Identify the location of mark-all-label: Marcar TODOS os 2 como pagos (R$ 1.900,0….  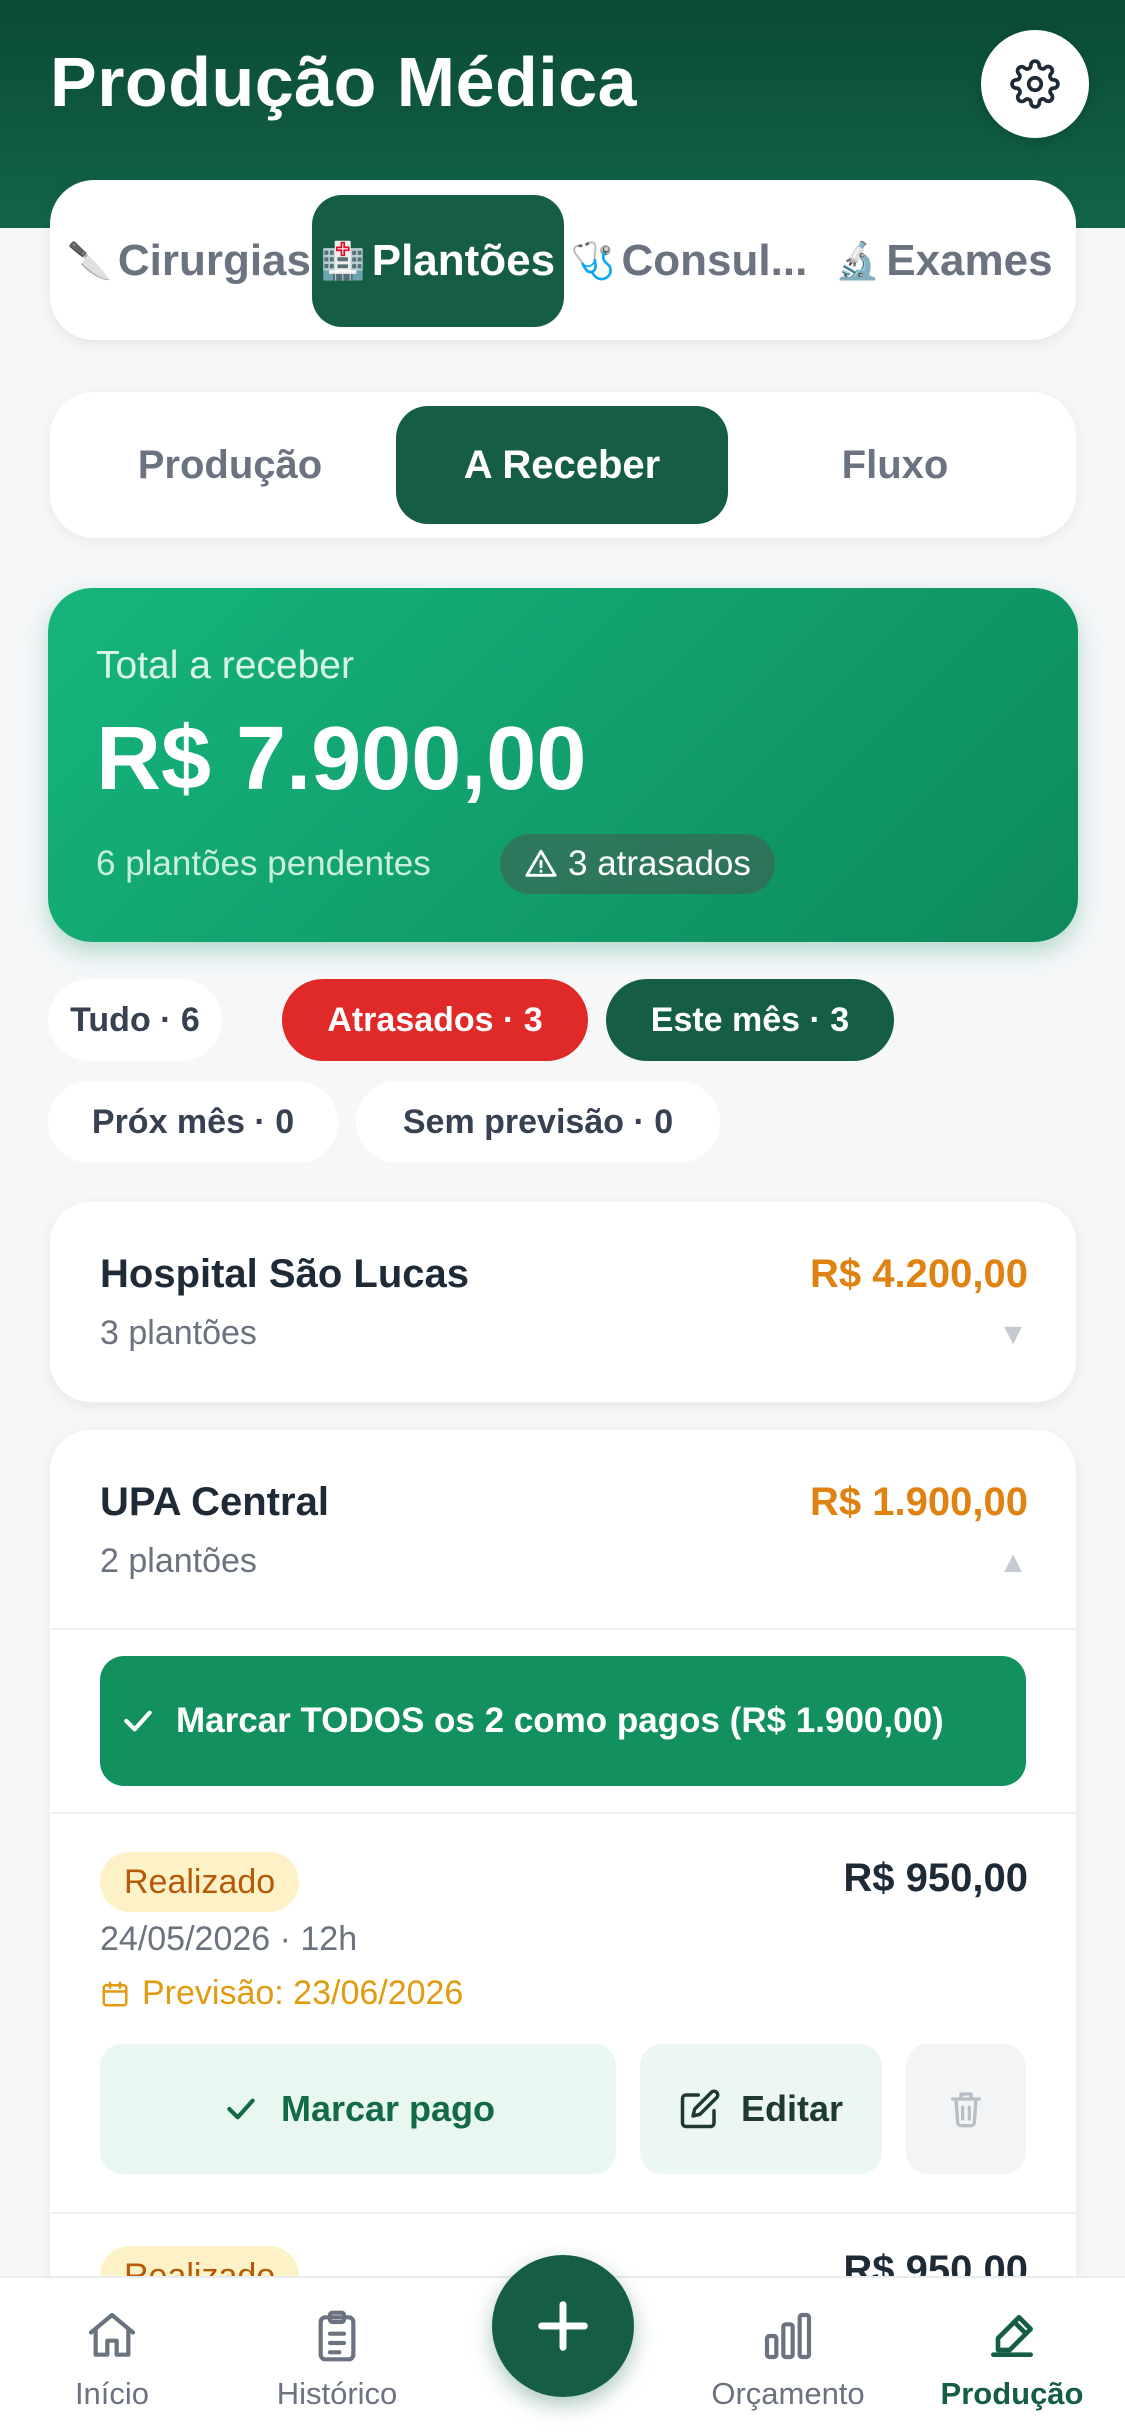
(560, 1720).